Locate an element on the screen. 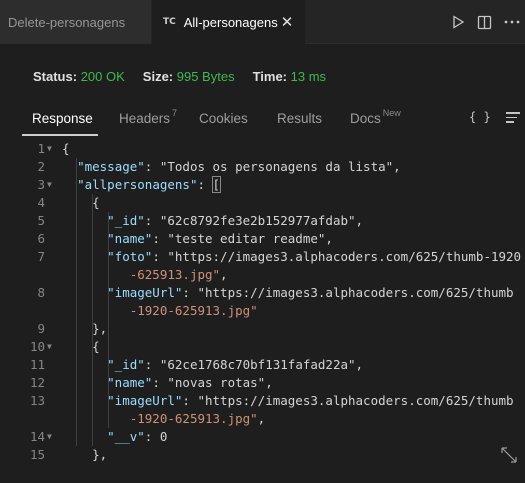 The height and width of the screenshot is (483, 525). line-number: 1 is located at coordinates (41, 148).